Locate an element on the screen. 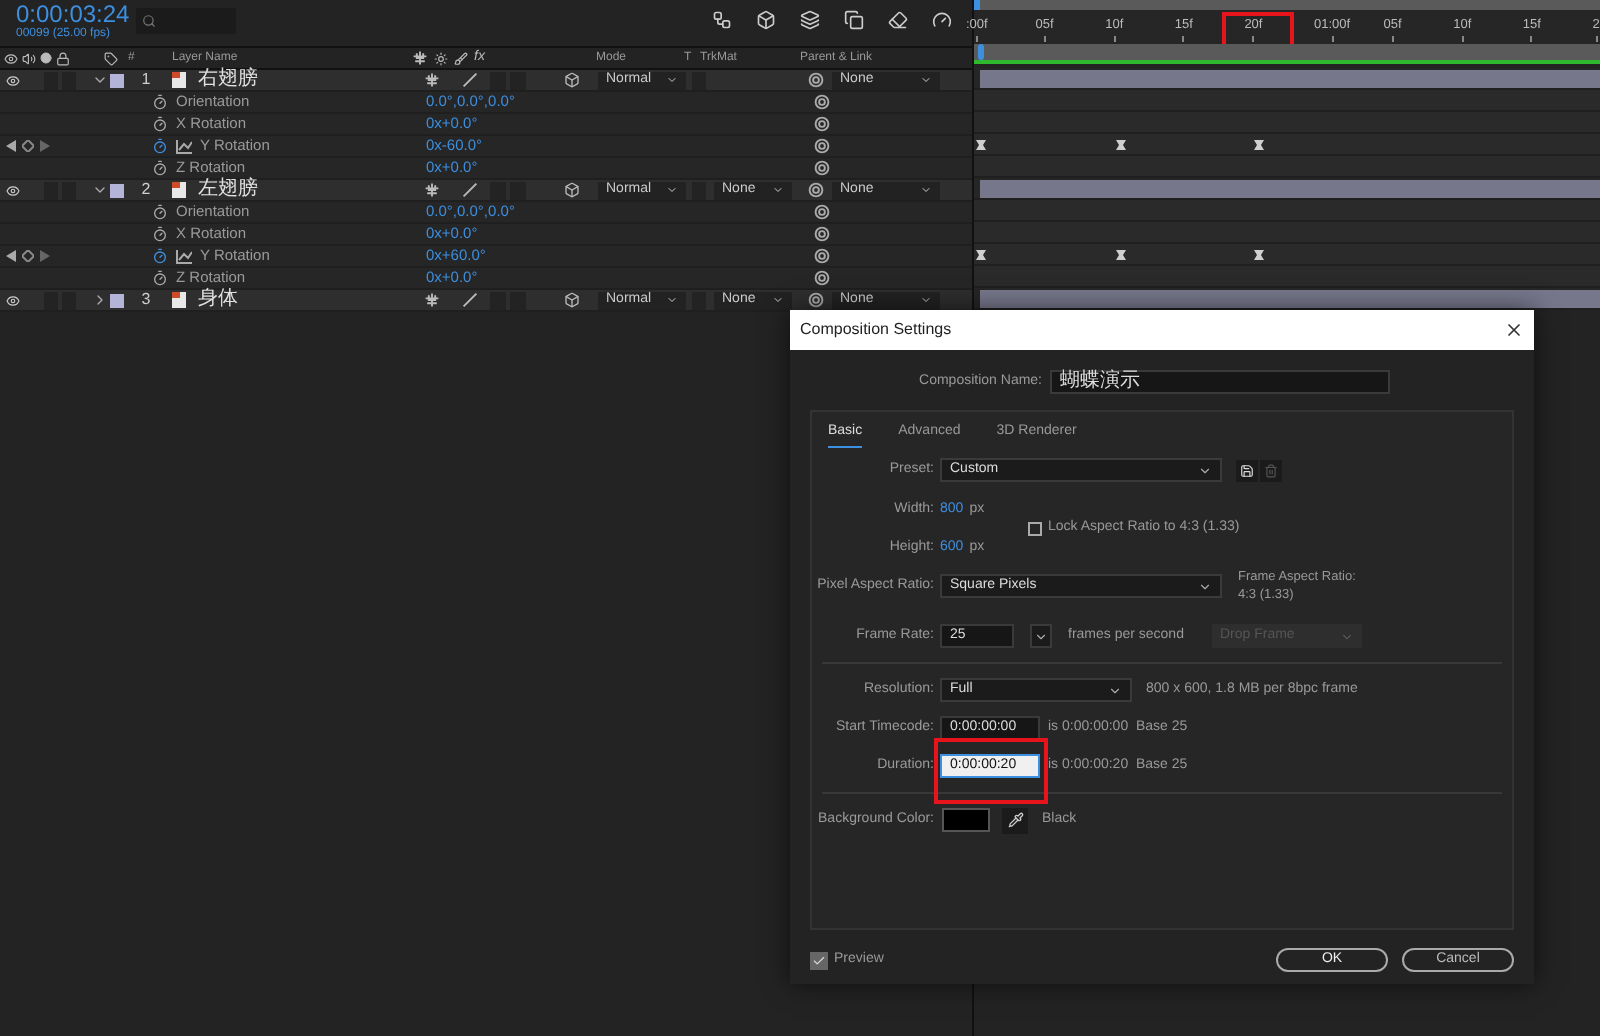  trash-icon is located at coordinates (1271, 470).